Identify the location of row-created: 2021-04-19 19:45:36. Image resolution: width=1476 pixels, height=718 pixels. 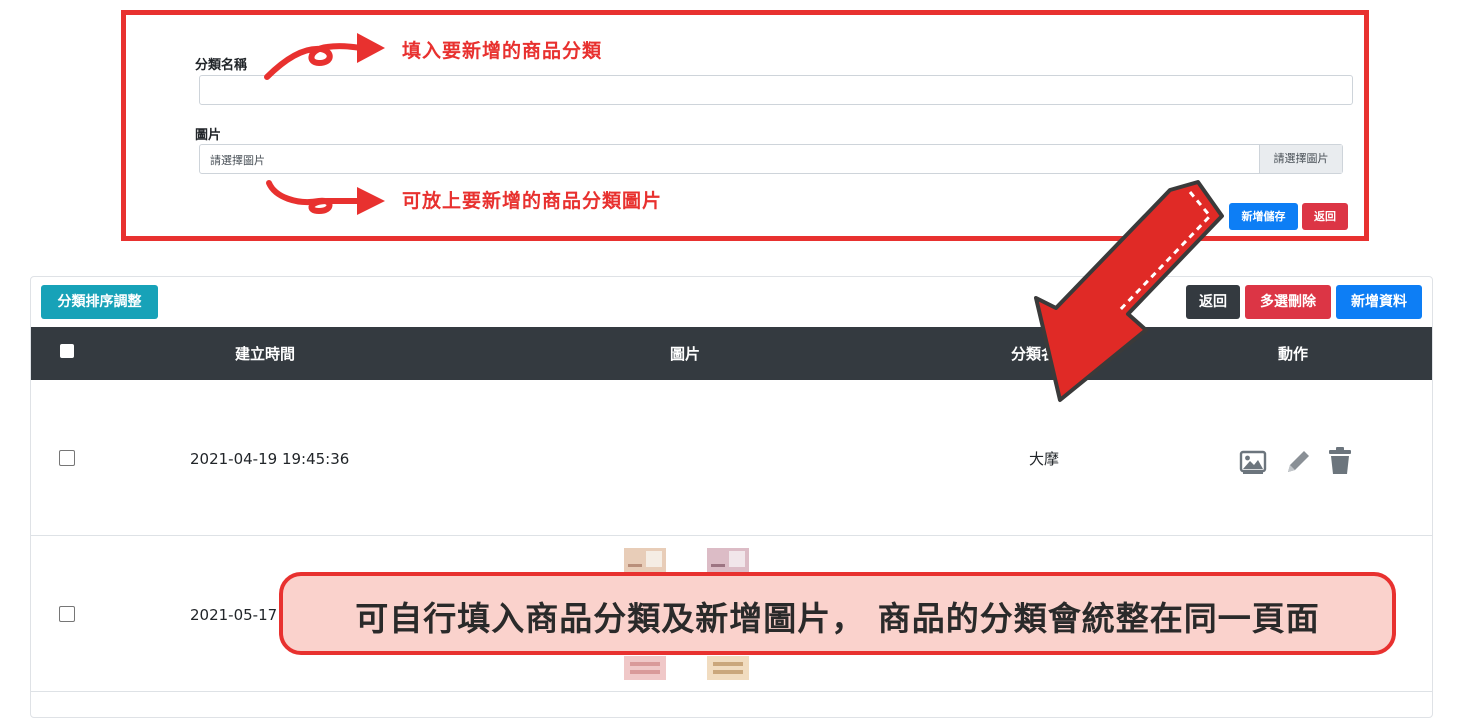
(270, 459).